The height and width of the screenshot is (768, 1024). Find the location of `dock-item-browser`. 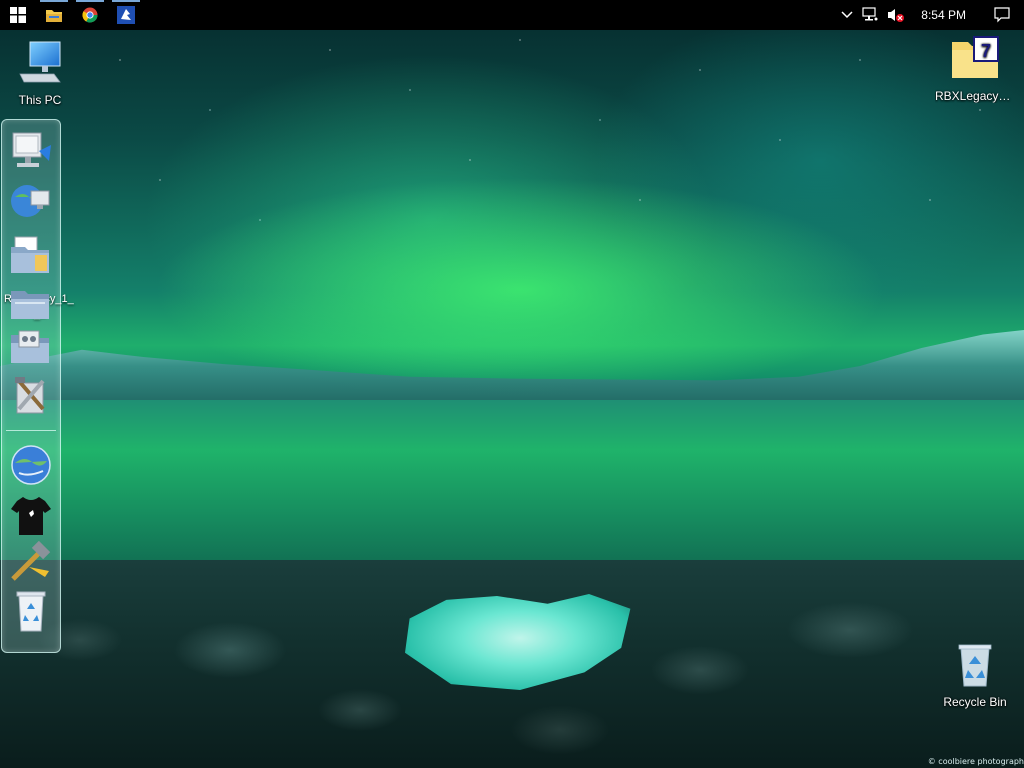

dock-item-browser is located at coordinates (31, 465).